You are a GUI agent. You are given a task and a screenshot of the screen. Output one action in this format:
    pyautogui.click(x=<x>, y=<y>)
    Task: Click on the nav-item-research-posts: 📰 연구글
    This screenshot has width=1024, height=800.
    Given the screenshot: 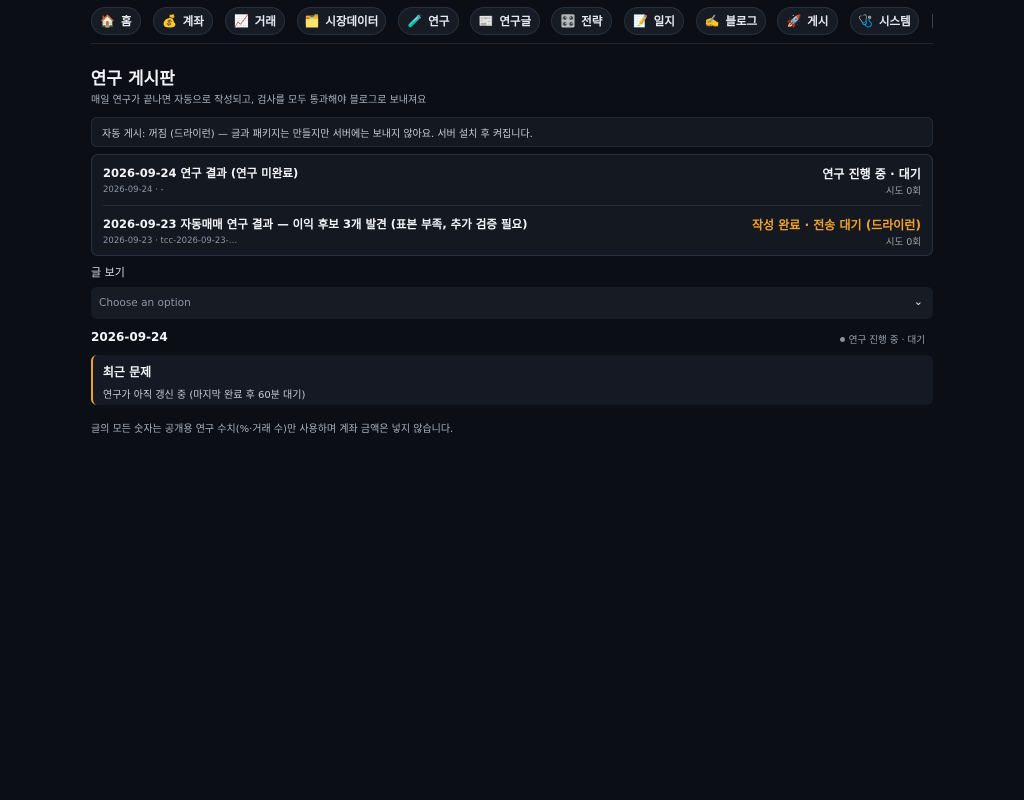 What is the action you would take?
    pyautogui.click(x=505, y=21)
    